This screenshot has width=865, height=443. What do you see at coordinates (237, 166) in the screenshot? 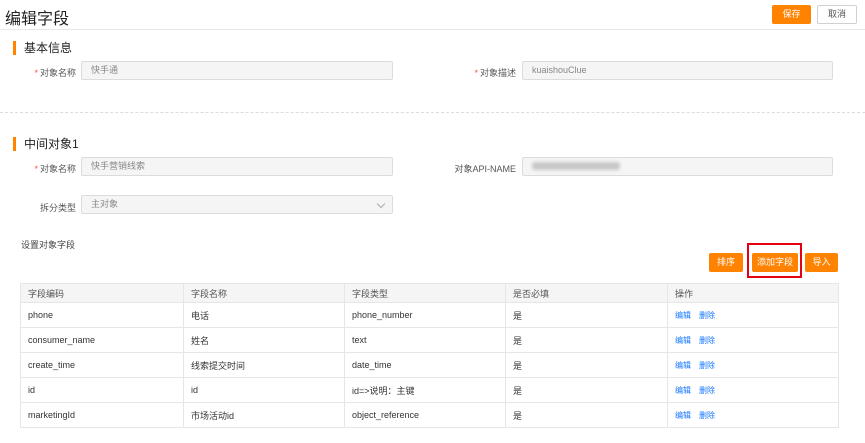
I see `middle-object-name-input: 快手营销线索` at bounding box center [237, 166].